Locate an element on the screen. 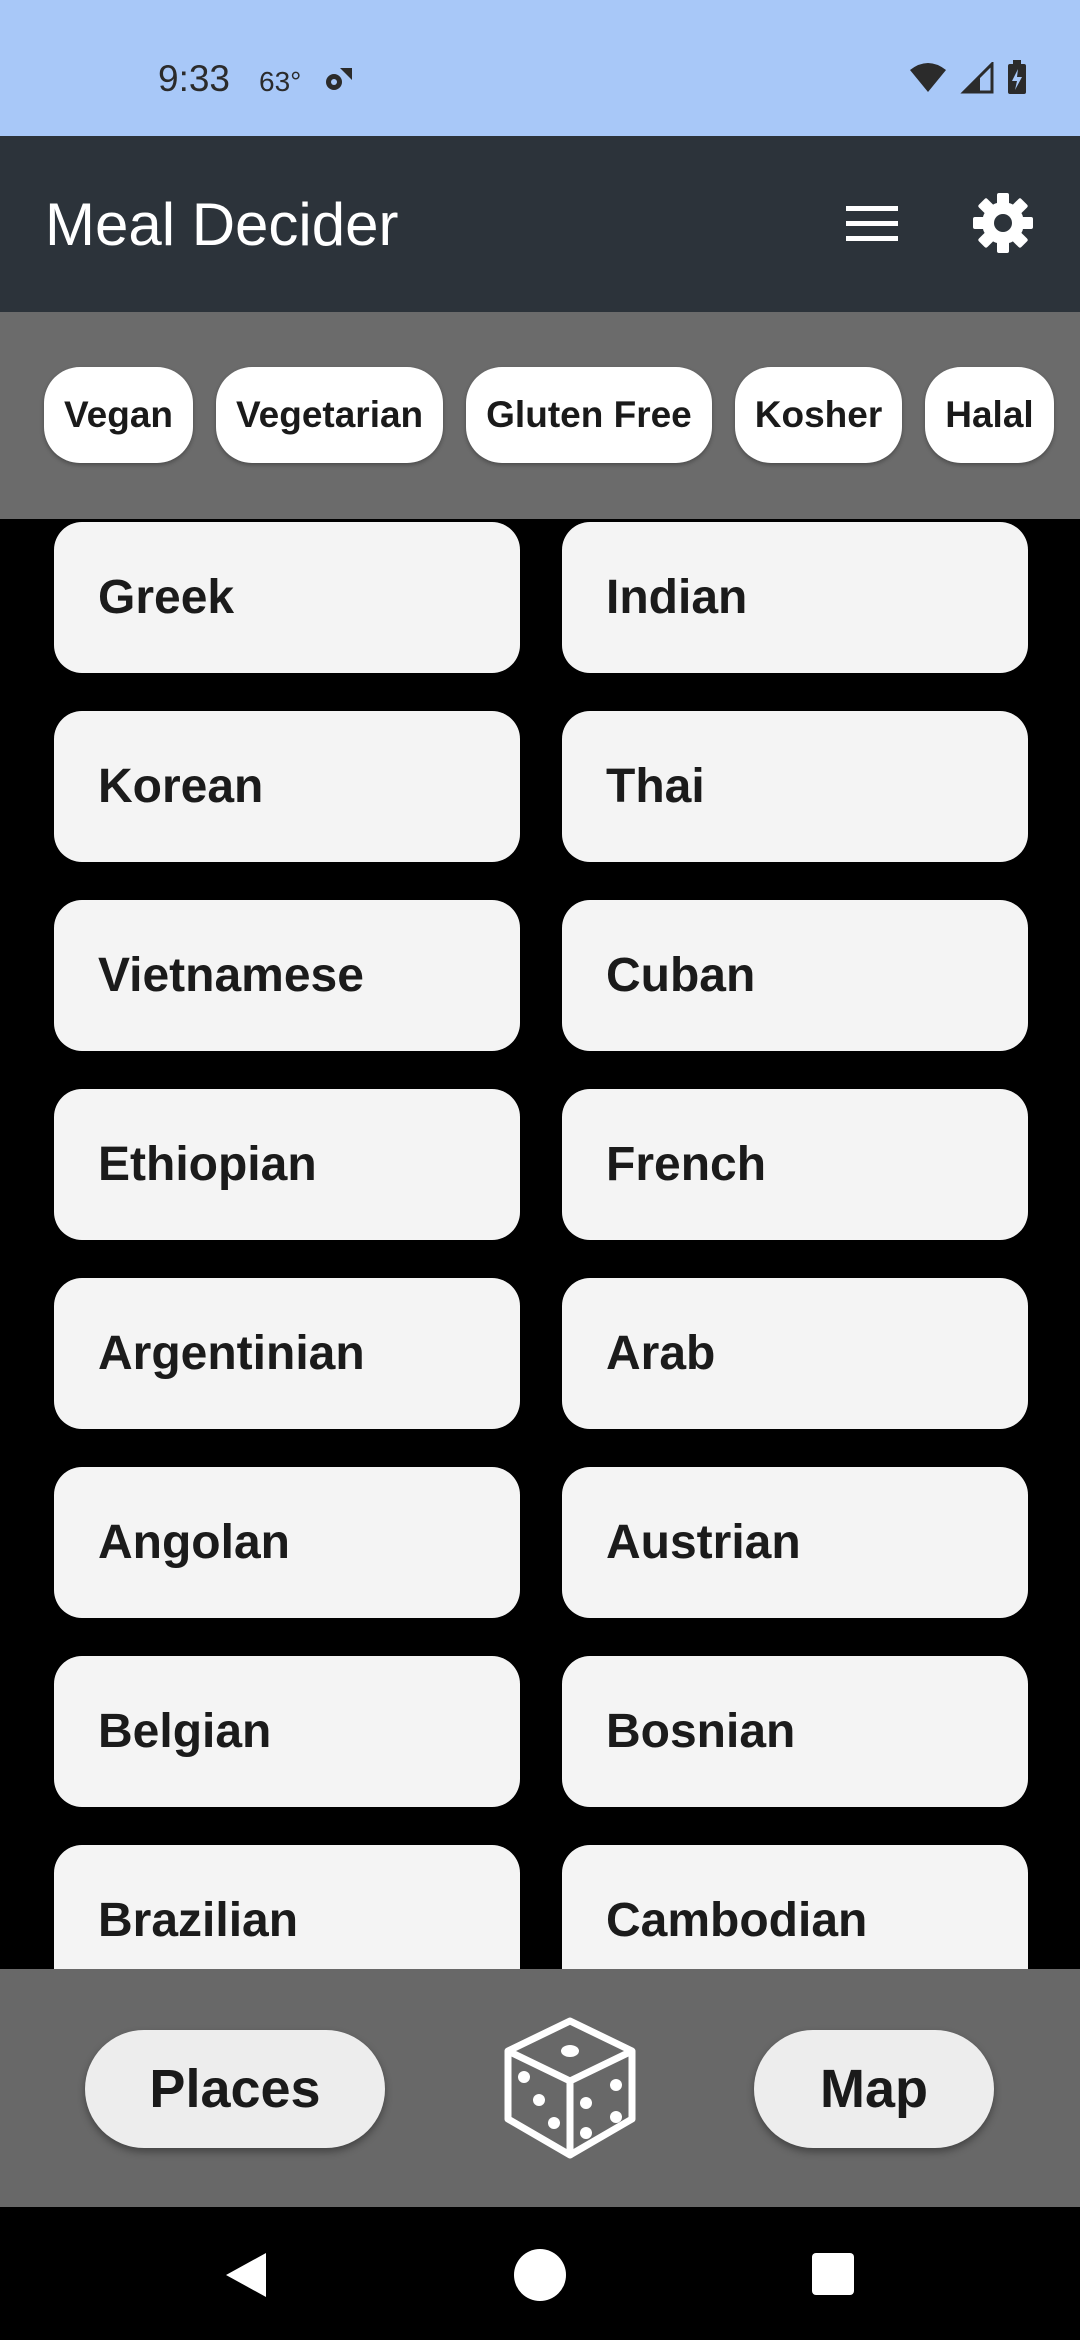 The image size is (1080, 2340). status-temperature: 63° is located at coordinates (280, 81).